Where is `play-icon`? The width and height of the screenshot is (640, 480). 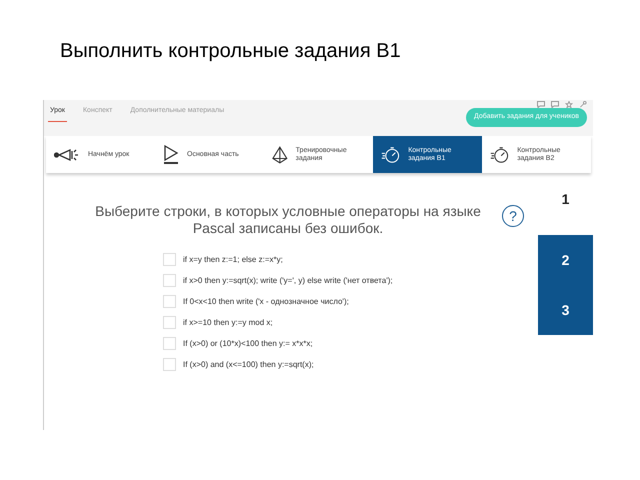
play-icon is located at coordinates (171, 154).